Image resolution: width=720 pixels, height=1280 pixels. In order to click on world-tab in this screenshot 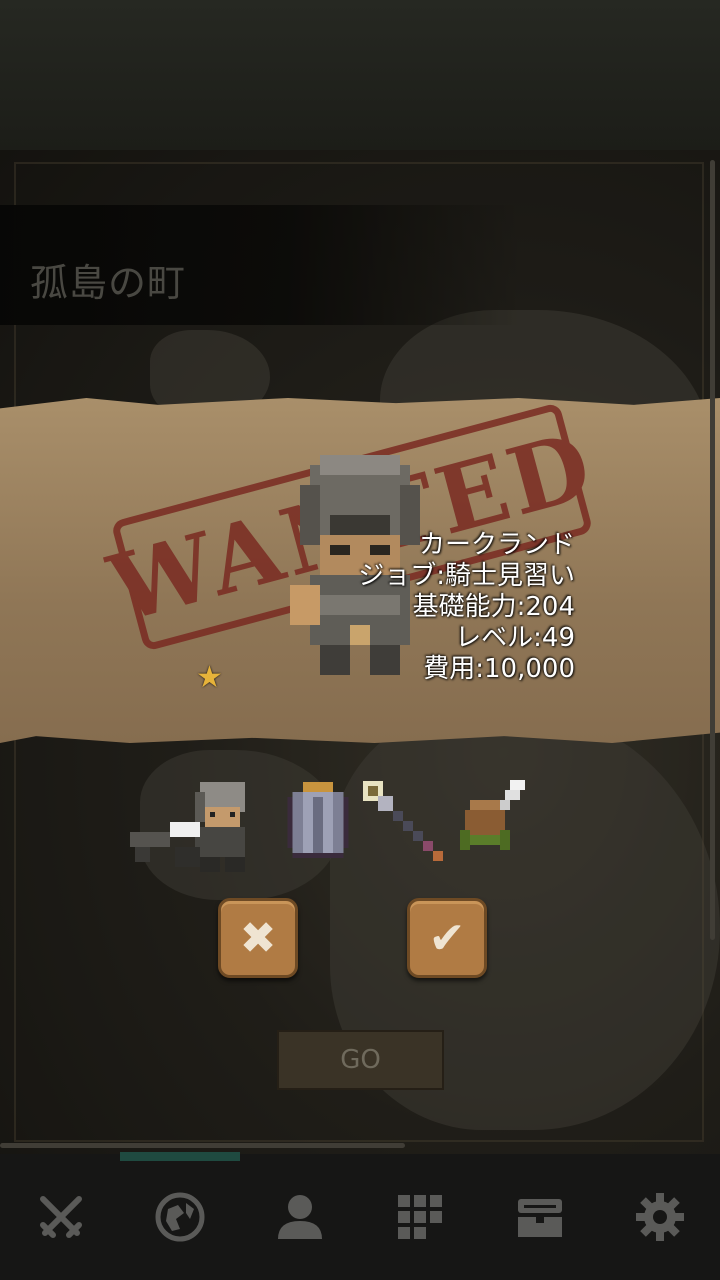, I will do `click(180, 1217)`.